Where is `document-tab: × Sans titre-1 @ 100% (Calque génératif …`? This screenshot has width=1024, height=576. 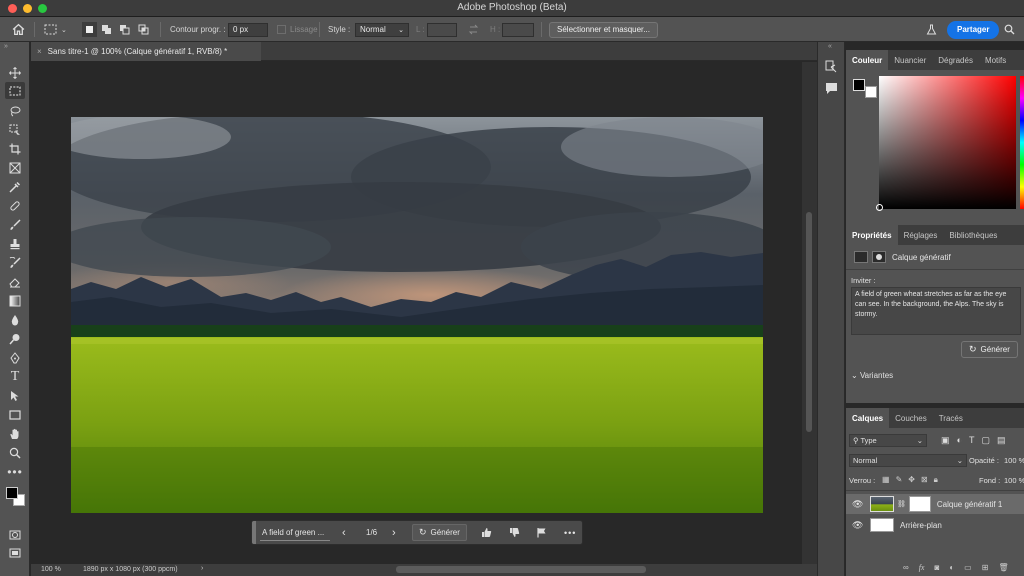
document-tab: × Sans titre-1 @ 100% (Calque génératif … is located at coordinates (146, 51).